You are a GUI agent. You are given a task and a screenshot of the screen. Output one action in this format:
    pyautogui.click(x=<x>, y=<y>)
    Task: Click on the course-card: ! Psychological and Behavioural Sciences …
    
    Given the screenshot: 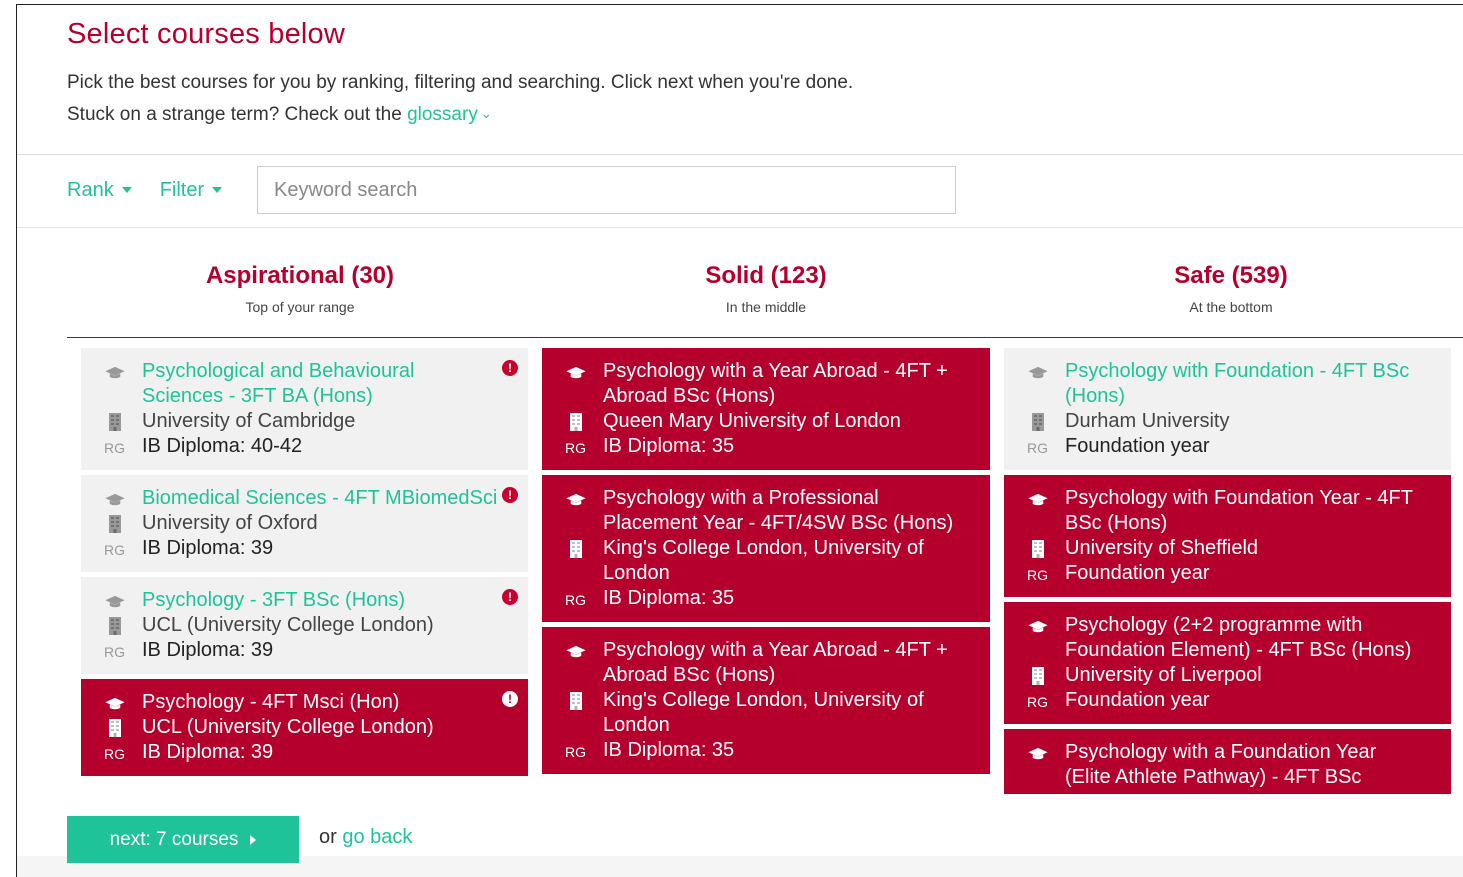 What is the action you would take?
    pyautogui.click(x=304, y=409)
    